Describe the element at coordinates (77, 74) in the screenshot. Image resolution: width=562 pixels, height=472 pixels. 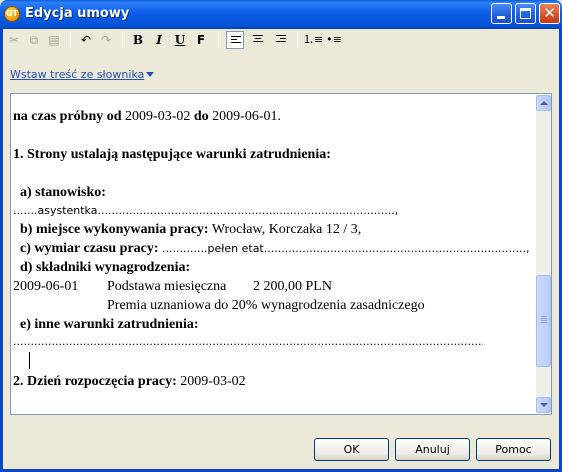
I see `insert-from-dictionary-label: Wstaw treść ze słownika` at that location.